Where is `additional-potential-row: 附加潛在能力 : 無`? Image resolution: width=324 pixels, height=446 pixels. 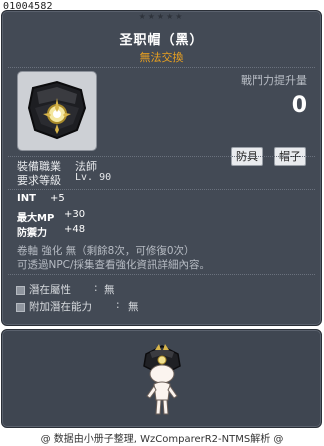
additional-potential-row: 附加潛在能力 : 無 is located at coordinates (77, 306).